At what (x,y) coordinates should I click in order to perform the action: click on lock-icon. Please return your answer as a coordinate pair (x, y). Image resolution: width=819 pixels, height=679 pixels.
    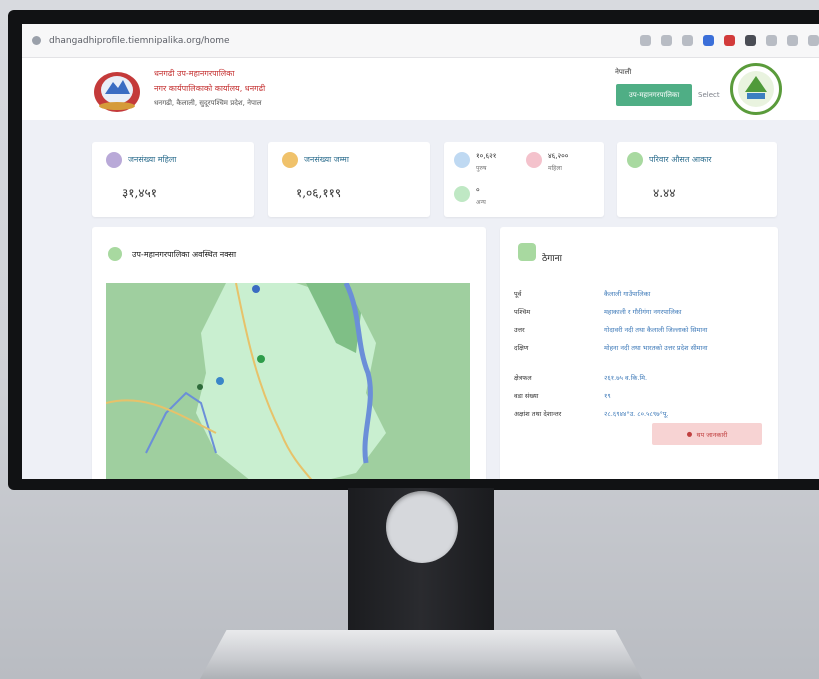
    Looking at the image, I should click on (36, 40).